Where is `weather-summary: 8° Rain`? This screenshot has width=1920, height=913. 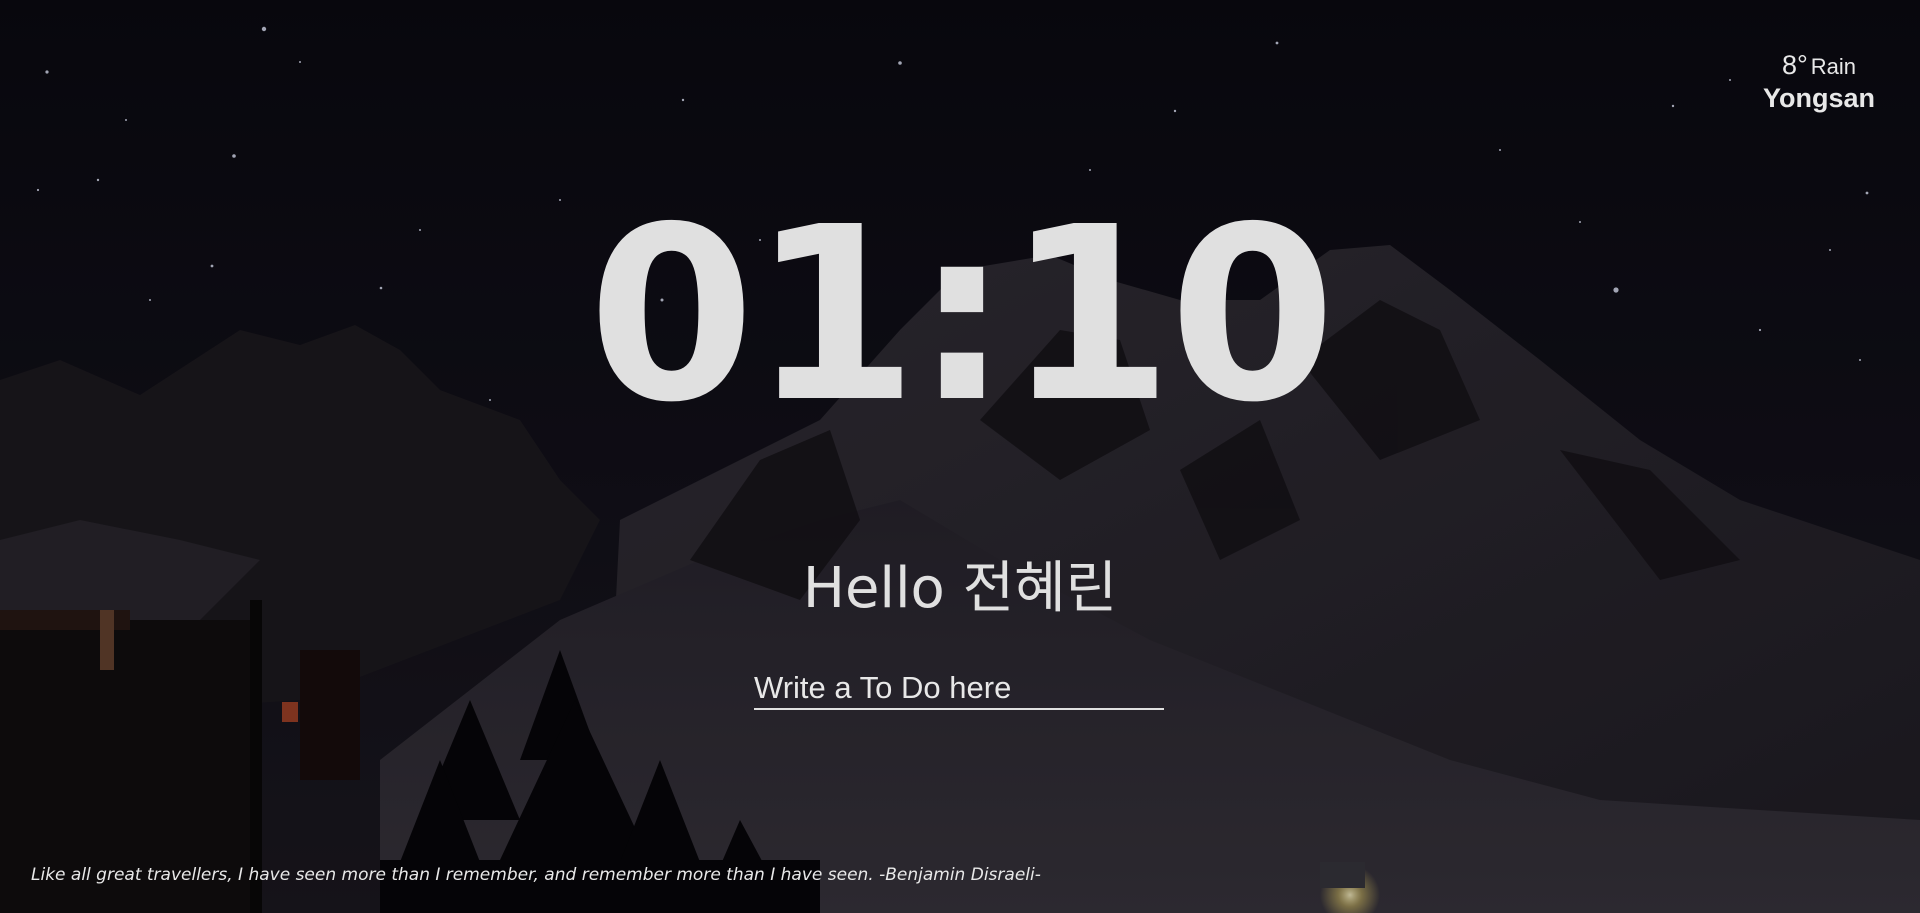 weather-summary: 8° Rain is located at coordinates (1819, 65).